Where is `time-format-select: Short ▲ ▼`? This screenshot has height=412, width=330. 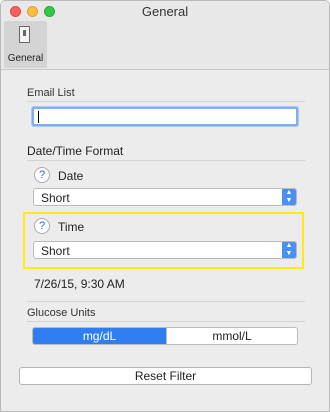
time-format-select: Short ▲ ▼ is located at coordinates (165, 250).